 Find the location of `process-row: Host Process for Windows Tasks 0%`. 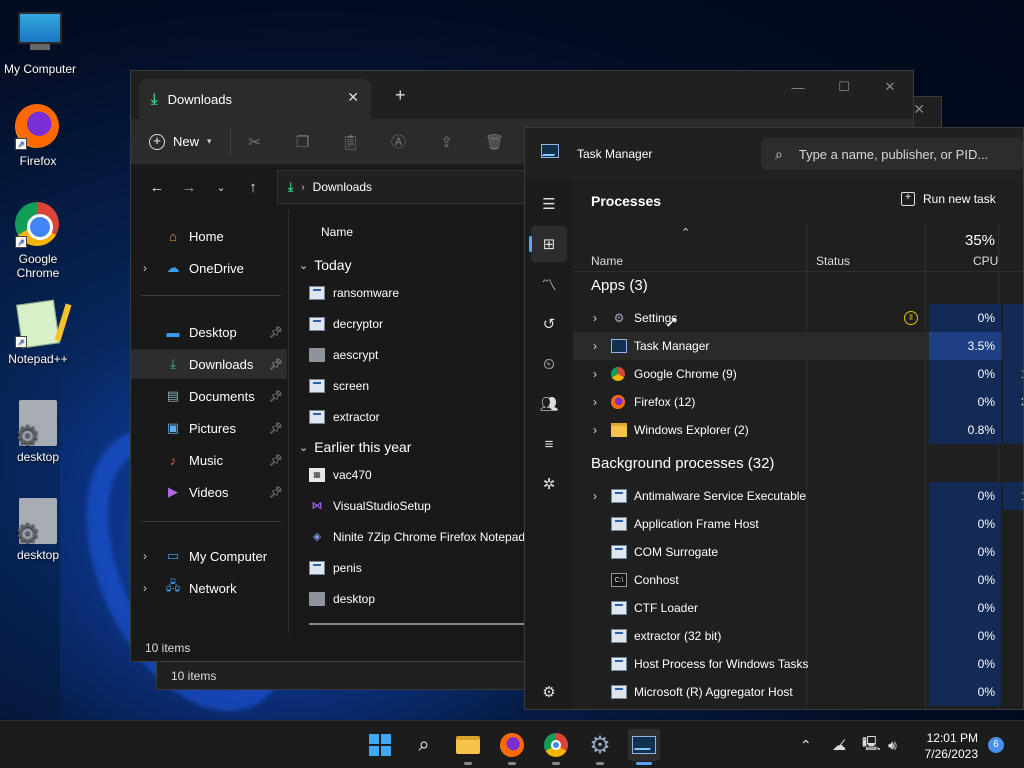

process-row: Host Process for Windows Tasks 0% is located at coordinates (798, 664).